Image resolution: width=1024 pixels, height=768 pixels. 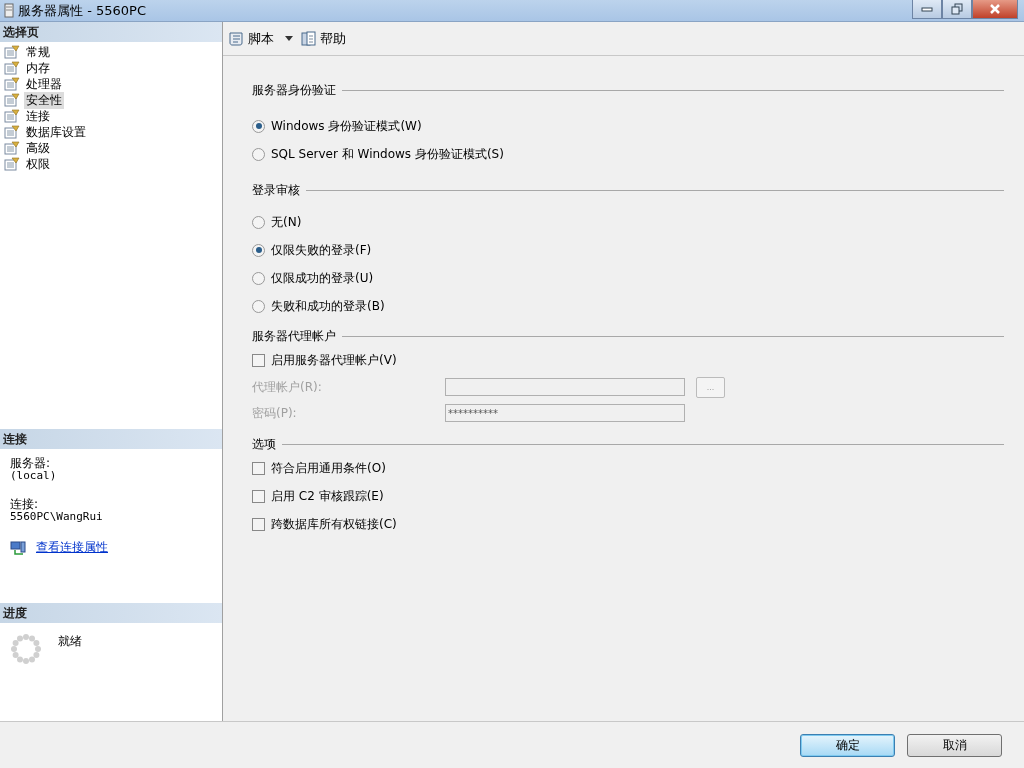 What do you see at coordinates (275, 413) in the screenshot?
I see `field-label: 密码(P):` at bounding box center [275, 413].